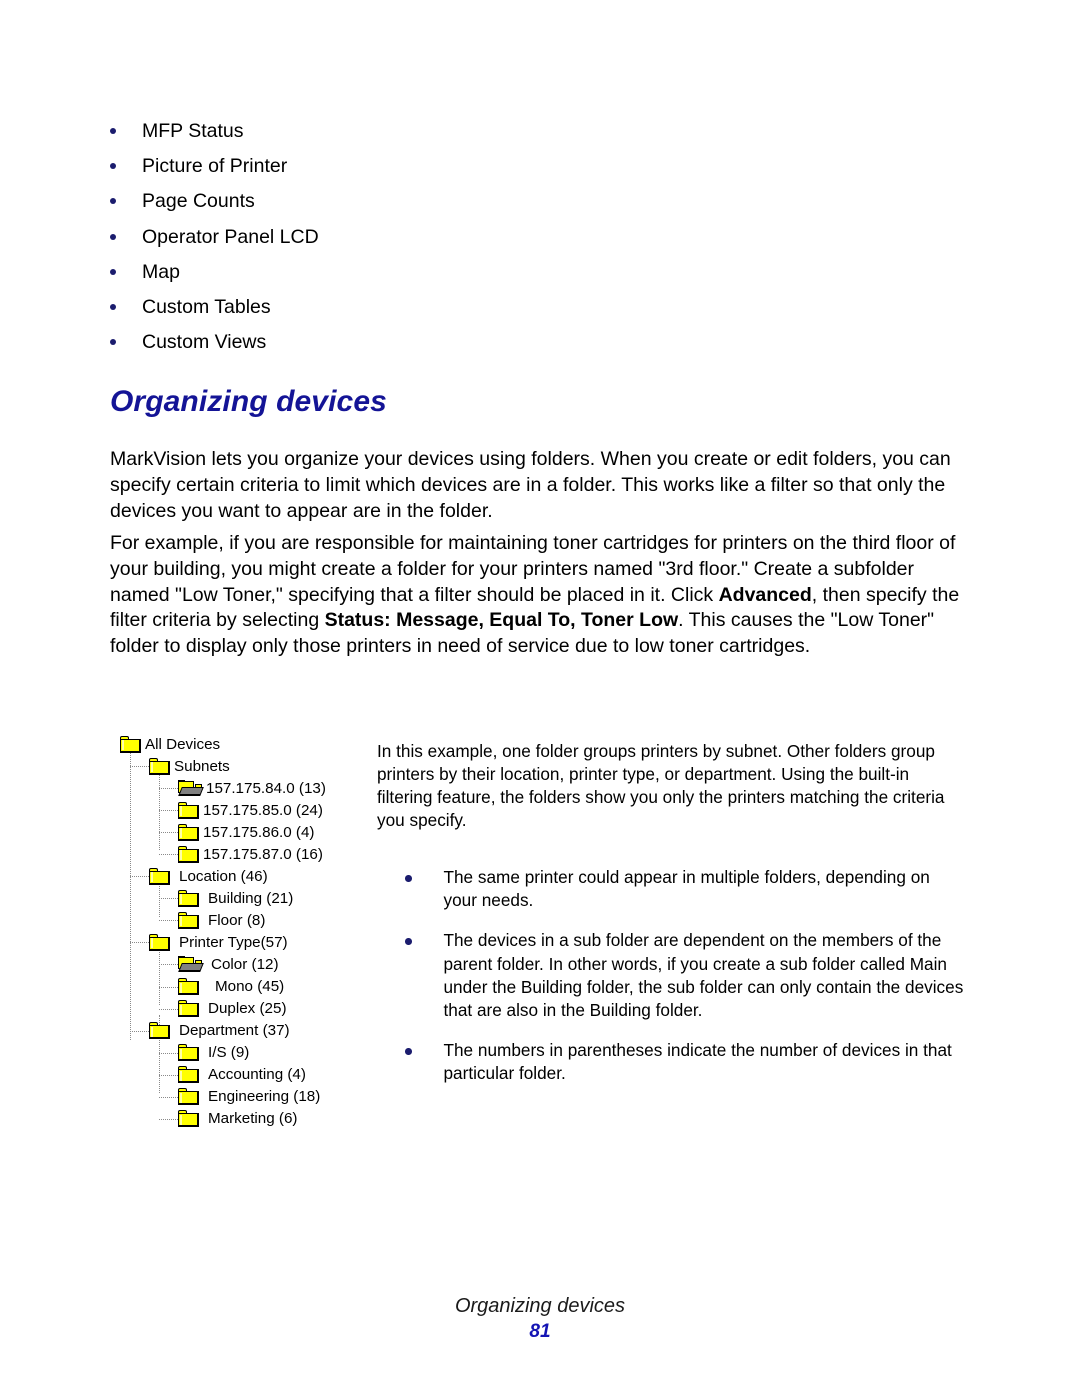  What do you see at coordinates (223, 876) in the screenshot?
I see `tree-node-label: Location (46)` at bounding box center [223, 876].